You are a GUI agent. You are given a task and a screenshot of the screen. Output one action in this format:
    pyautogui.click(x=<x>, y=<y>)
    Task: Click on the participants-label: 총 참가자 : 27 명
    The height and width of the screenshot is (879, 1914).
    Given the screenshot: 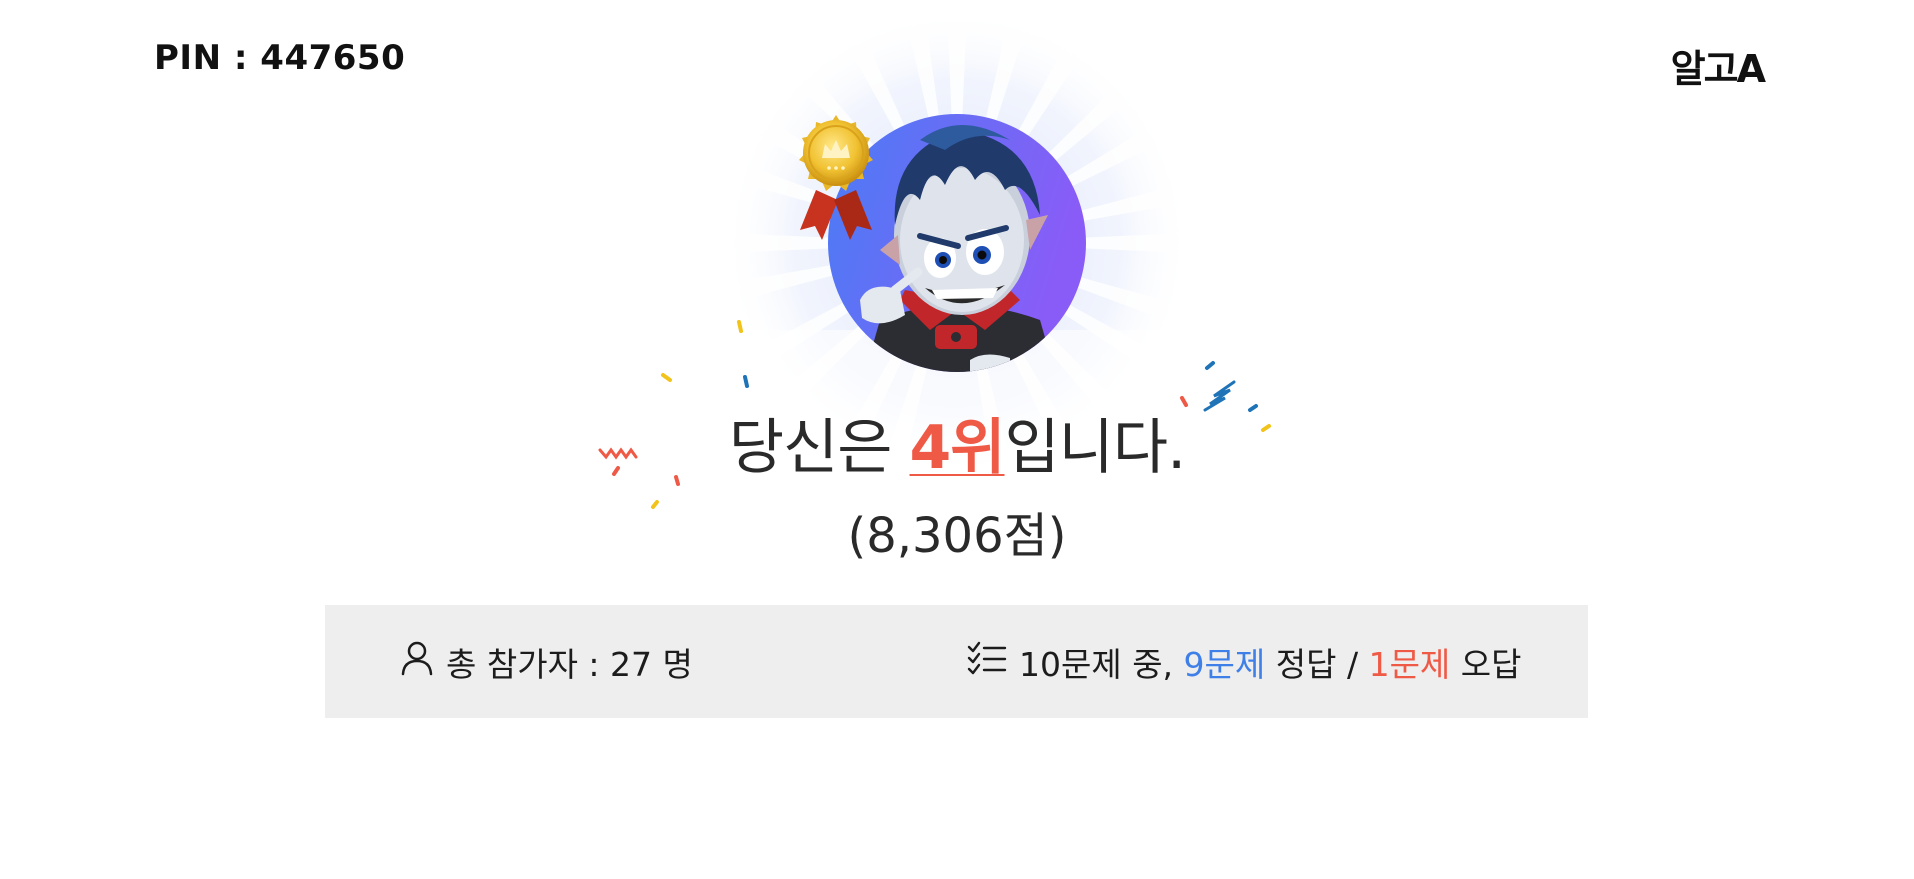 What is the action you would take?
    pyautogui.click(x=569, y=664)
    